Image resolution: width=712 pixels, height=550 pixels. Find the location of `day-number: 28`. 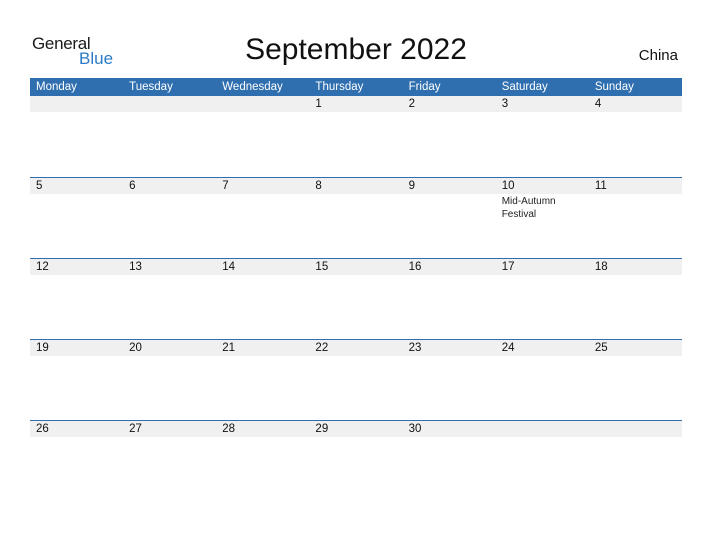

day-number: 28 is located at coordinates (229, 429).